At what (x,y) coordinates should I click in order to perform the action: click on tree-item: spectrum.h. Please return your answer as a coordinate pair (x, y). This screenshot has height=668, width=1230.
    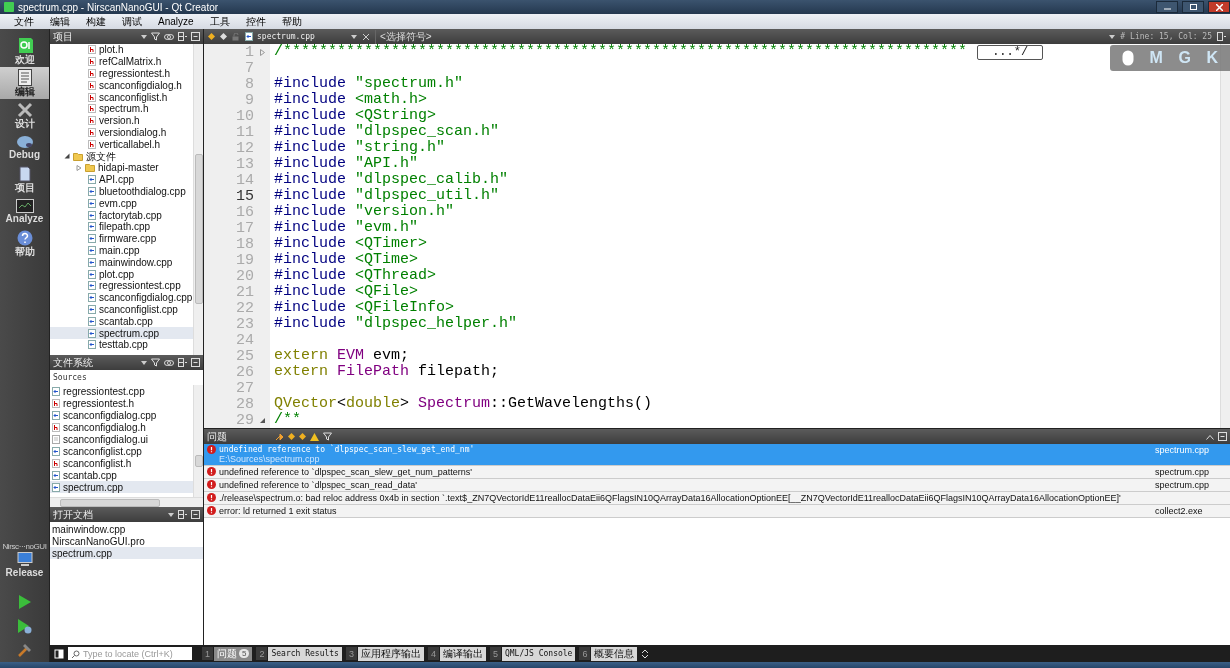
    Looking at the image, I should click on (121, 109).